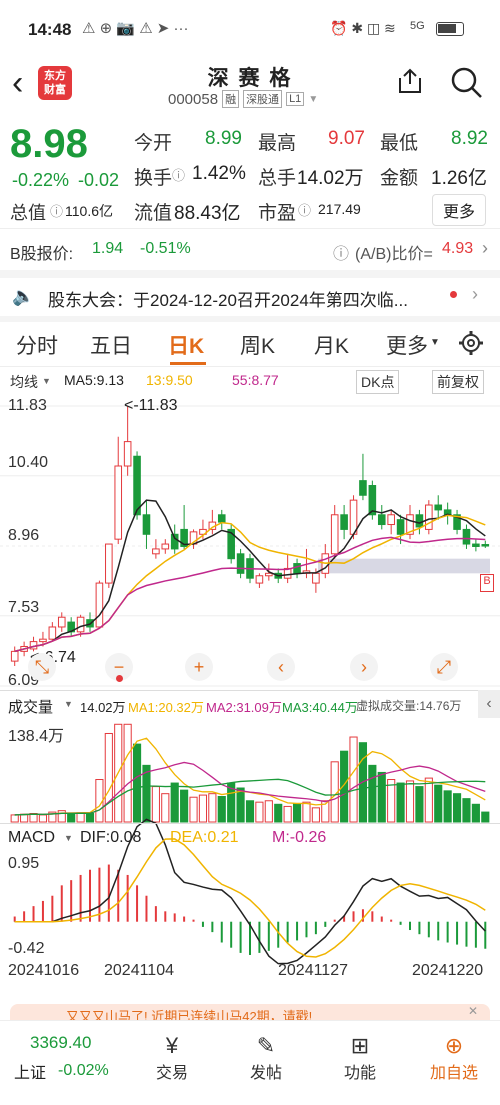 This screenshot has height=1105, width=500. Describe the element at coordinates (313, 99) in the screenshot. I see `chevron-down-icon: ▼` at that location.